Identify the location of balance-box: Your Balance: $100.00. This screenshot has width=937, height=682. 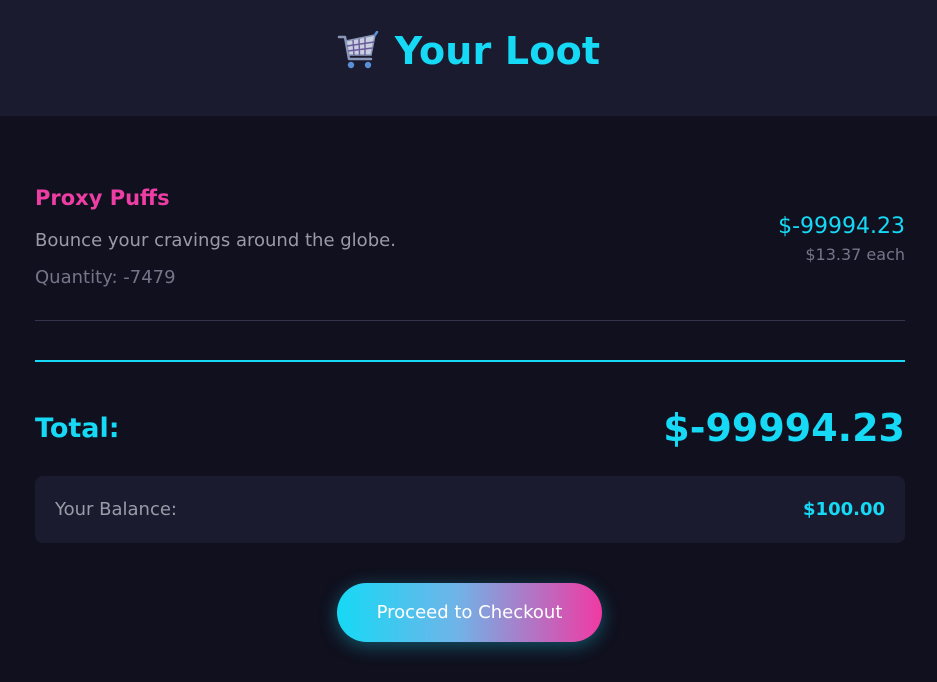
(470, 509).